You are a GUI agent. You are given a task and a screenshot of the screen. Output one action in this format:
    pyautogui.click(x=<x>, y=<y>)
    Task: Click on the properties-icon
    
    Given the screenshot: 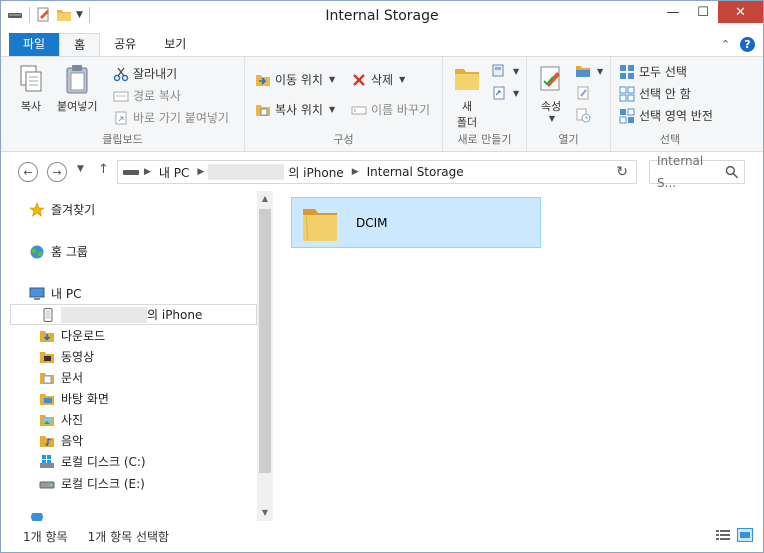 What is the action you would take?
    pyautogui.click(x=44, y=15)
    